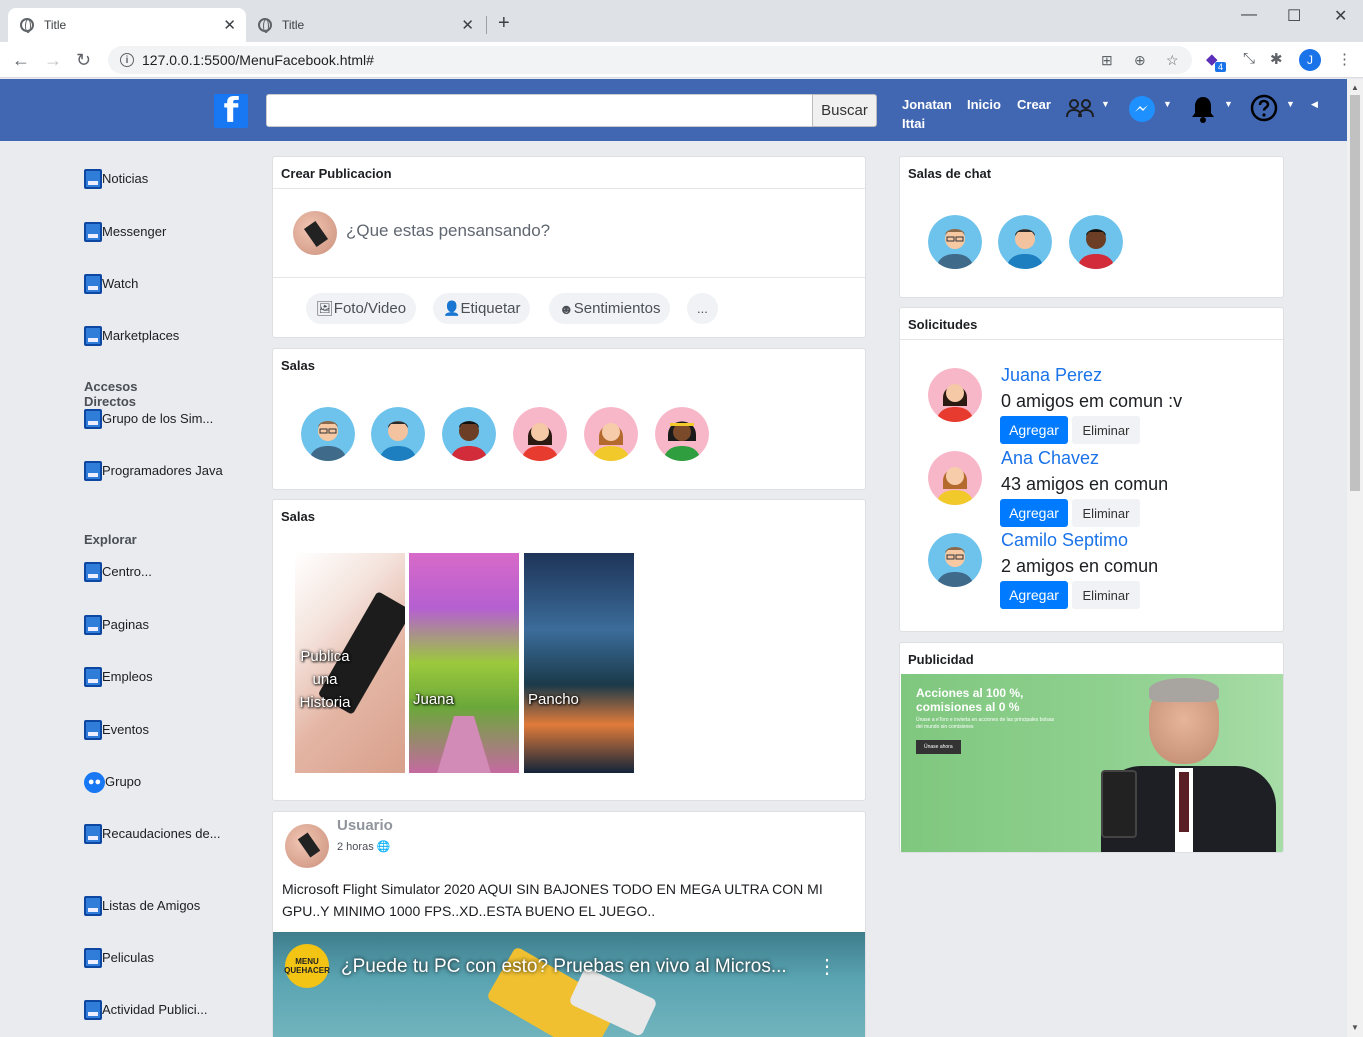 Image resolution: width=1363 pixels, height=1037 pixels. I want to click on story-item: Juana, so click(464, 663).